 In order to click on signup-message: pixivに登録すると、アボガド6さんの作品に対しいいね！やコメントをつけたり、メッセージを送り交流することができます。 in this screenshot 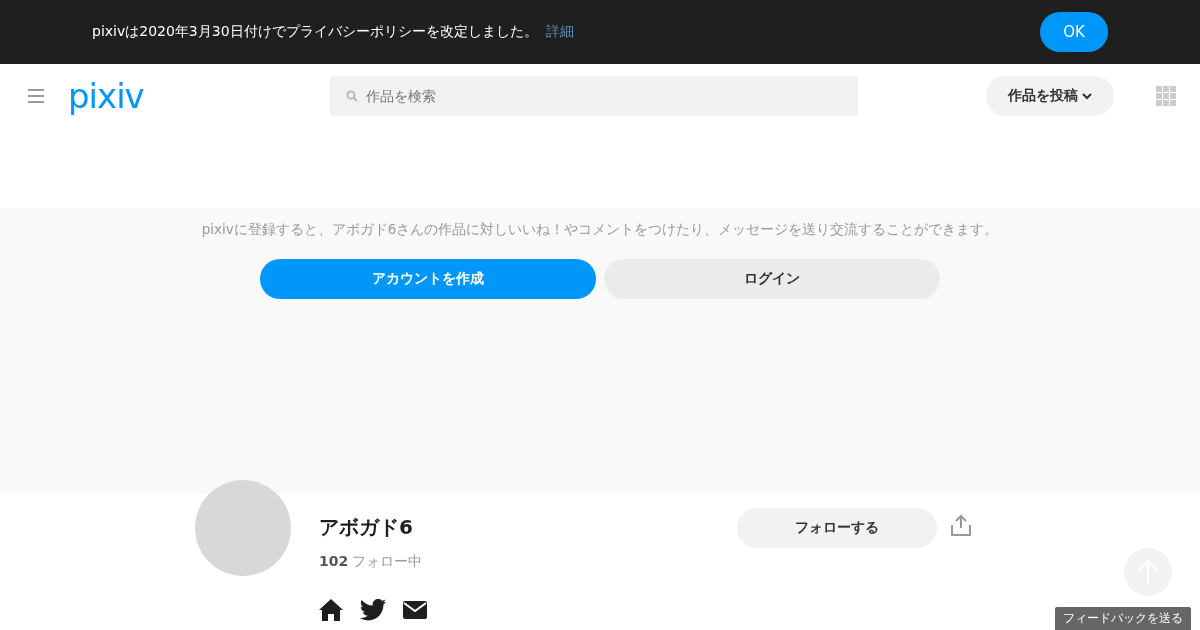, I will do `click(600, 230)`.